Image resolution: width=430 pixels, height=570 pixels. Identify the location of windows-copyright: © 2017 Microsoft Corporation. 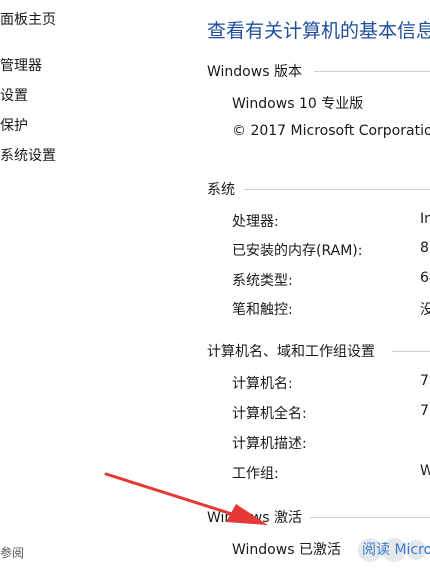
(331, 131).